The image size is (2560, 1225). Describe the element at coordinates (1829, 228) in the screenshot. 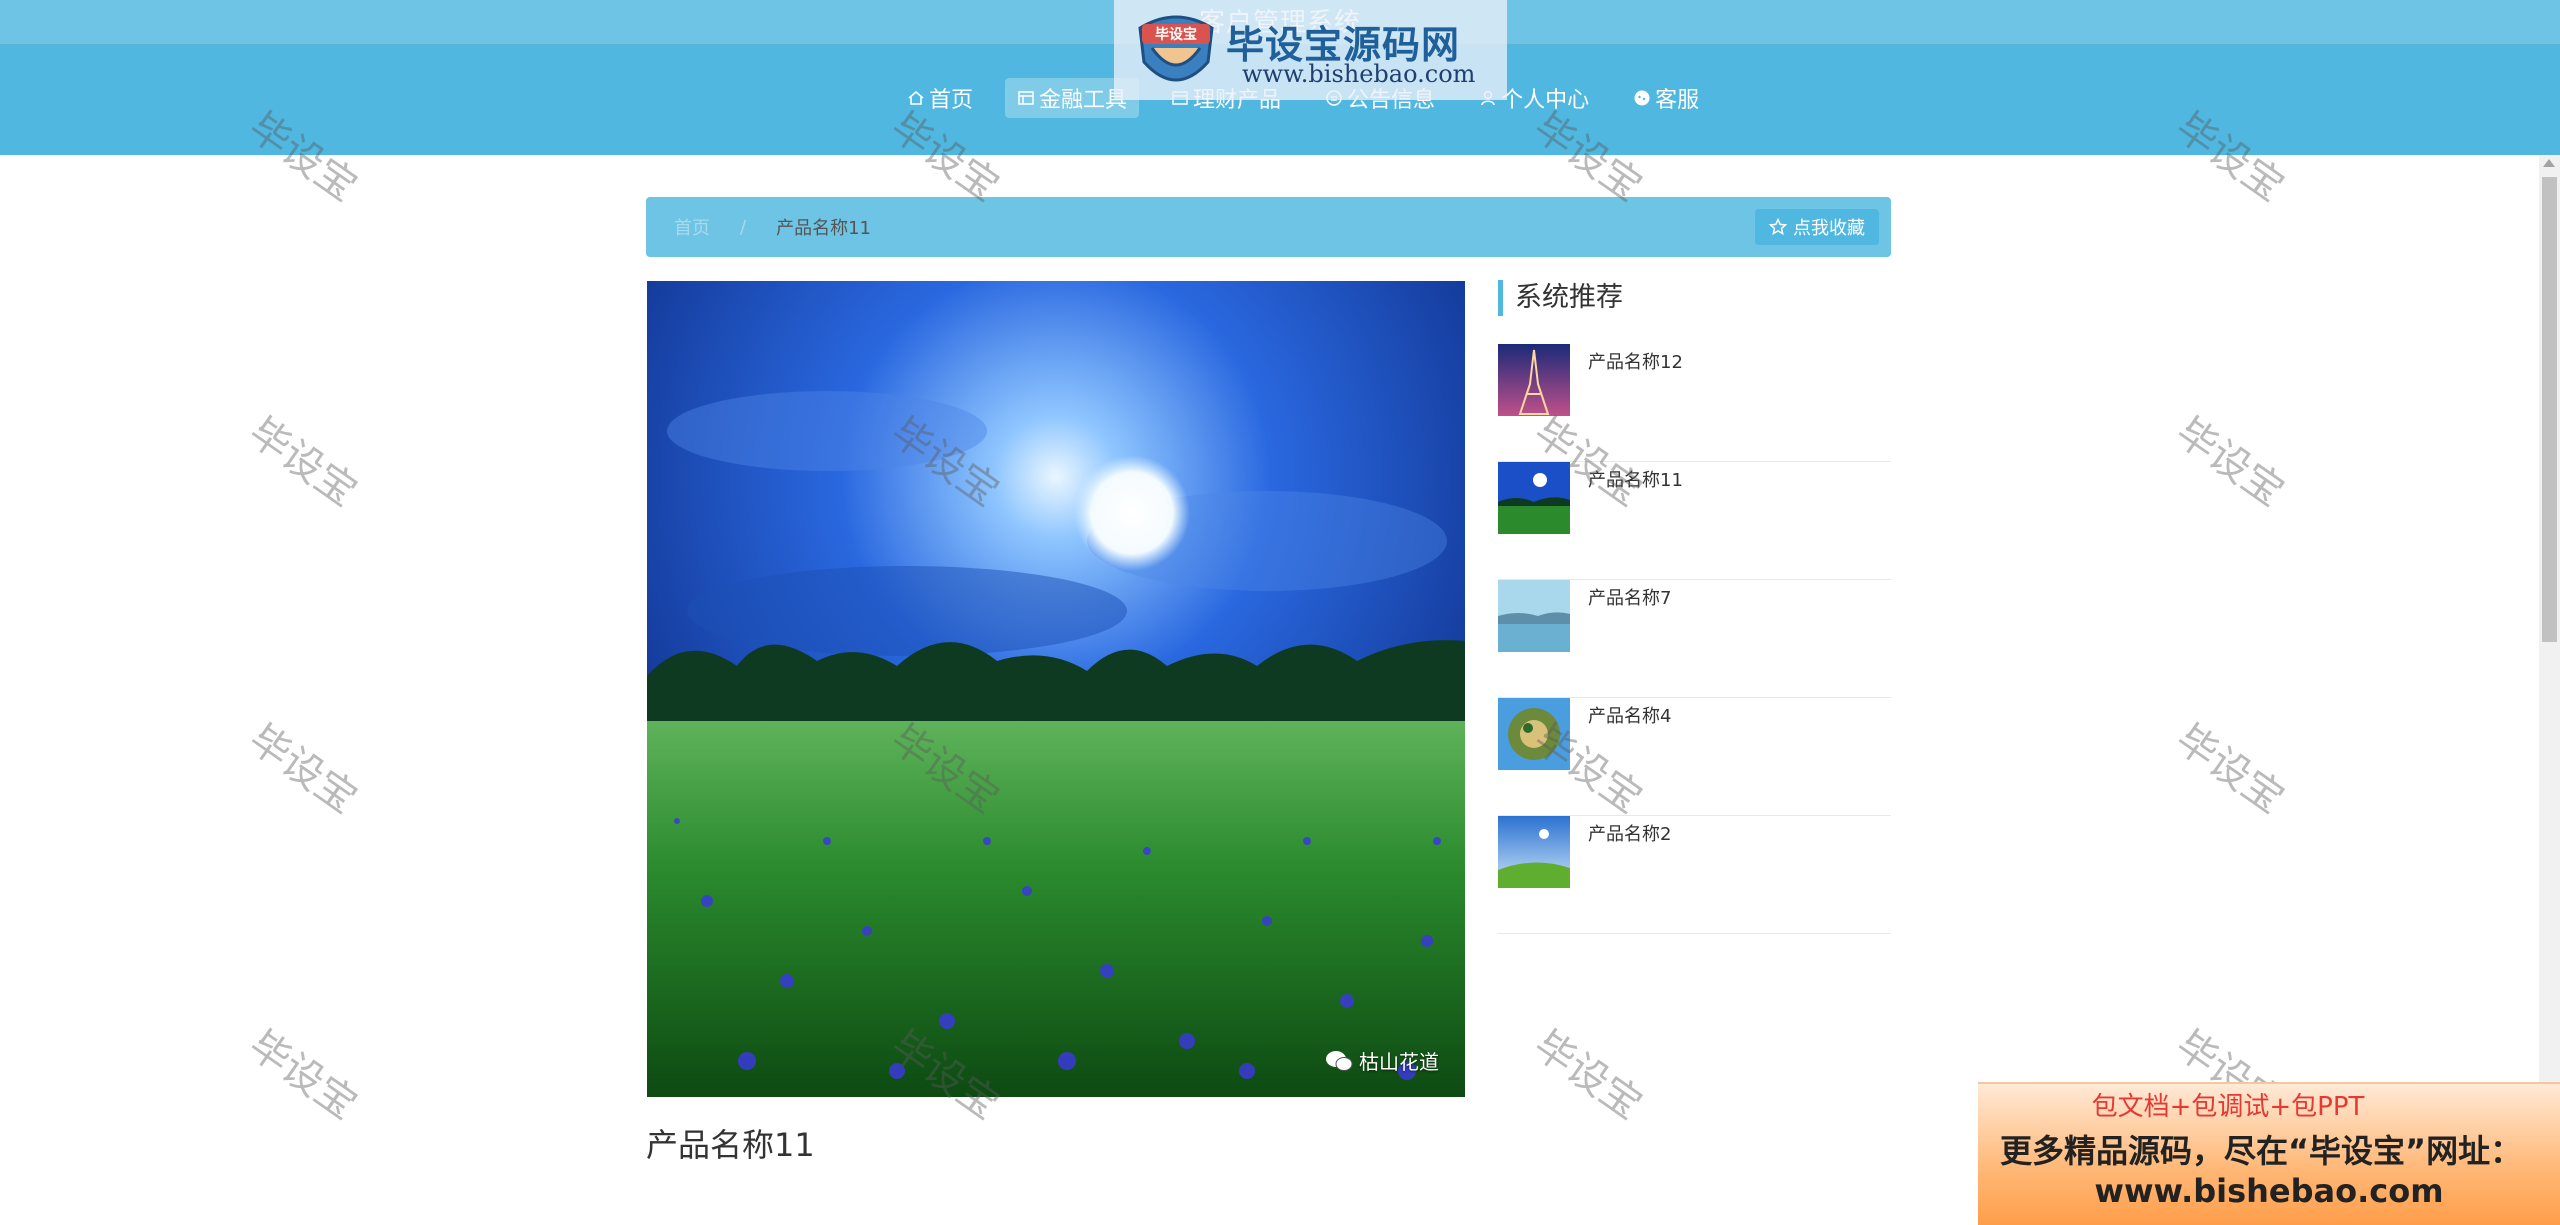

I see `favorite-button-label: 点我收藏` at that location.